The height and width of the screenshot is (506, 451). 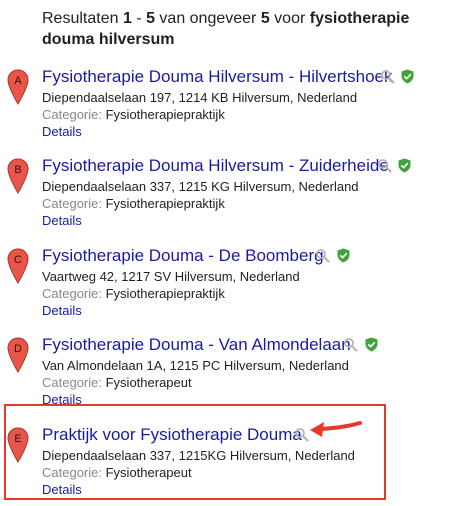 I want to click on map-marker-icon: C, so click(x=18, y=266).